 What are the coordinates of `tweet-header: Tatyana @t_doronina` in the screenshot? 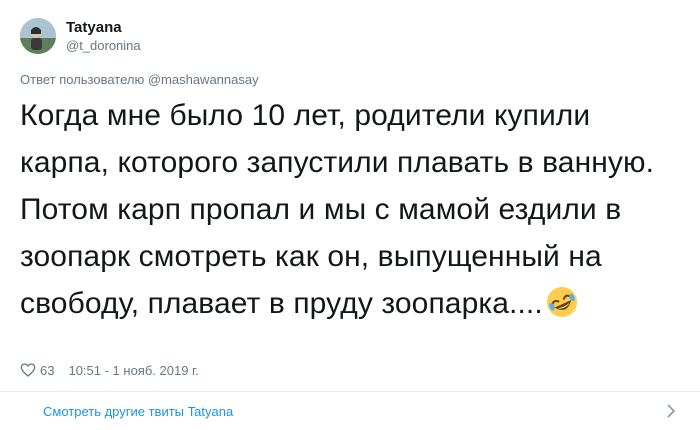 It's located at (80, 36).